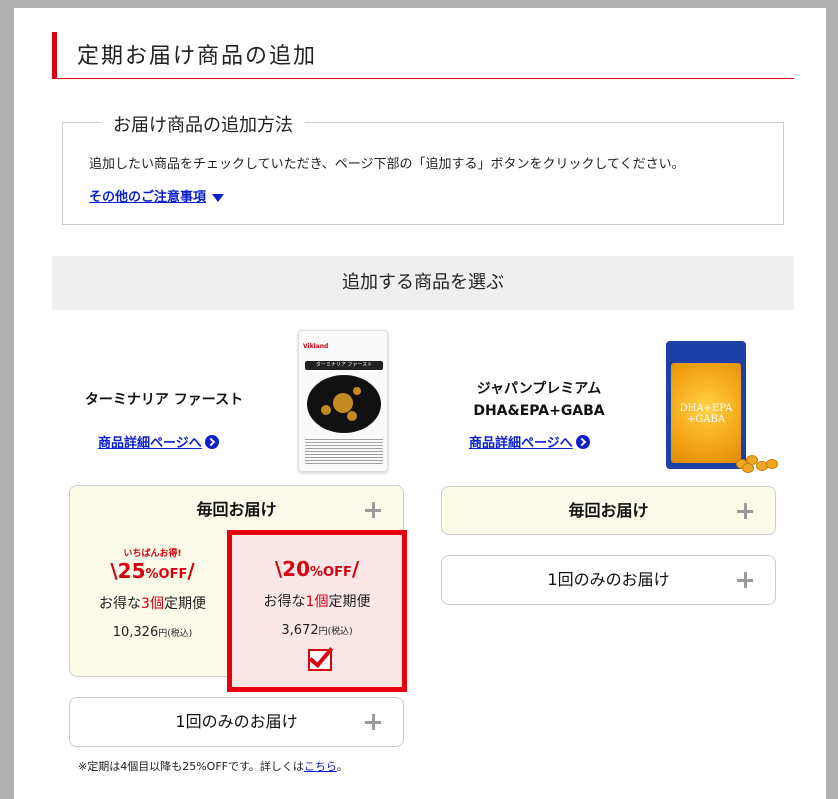 This screenshot has height=799, width=838. I want to click on product-detail-link-terminalia: 商品詳細ページへ, so click(158, 441).